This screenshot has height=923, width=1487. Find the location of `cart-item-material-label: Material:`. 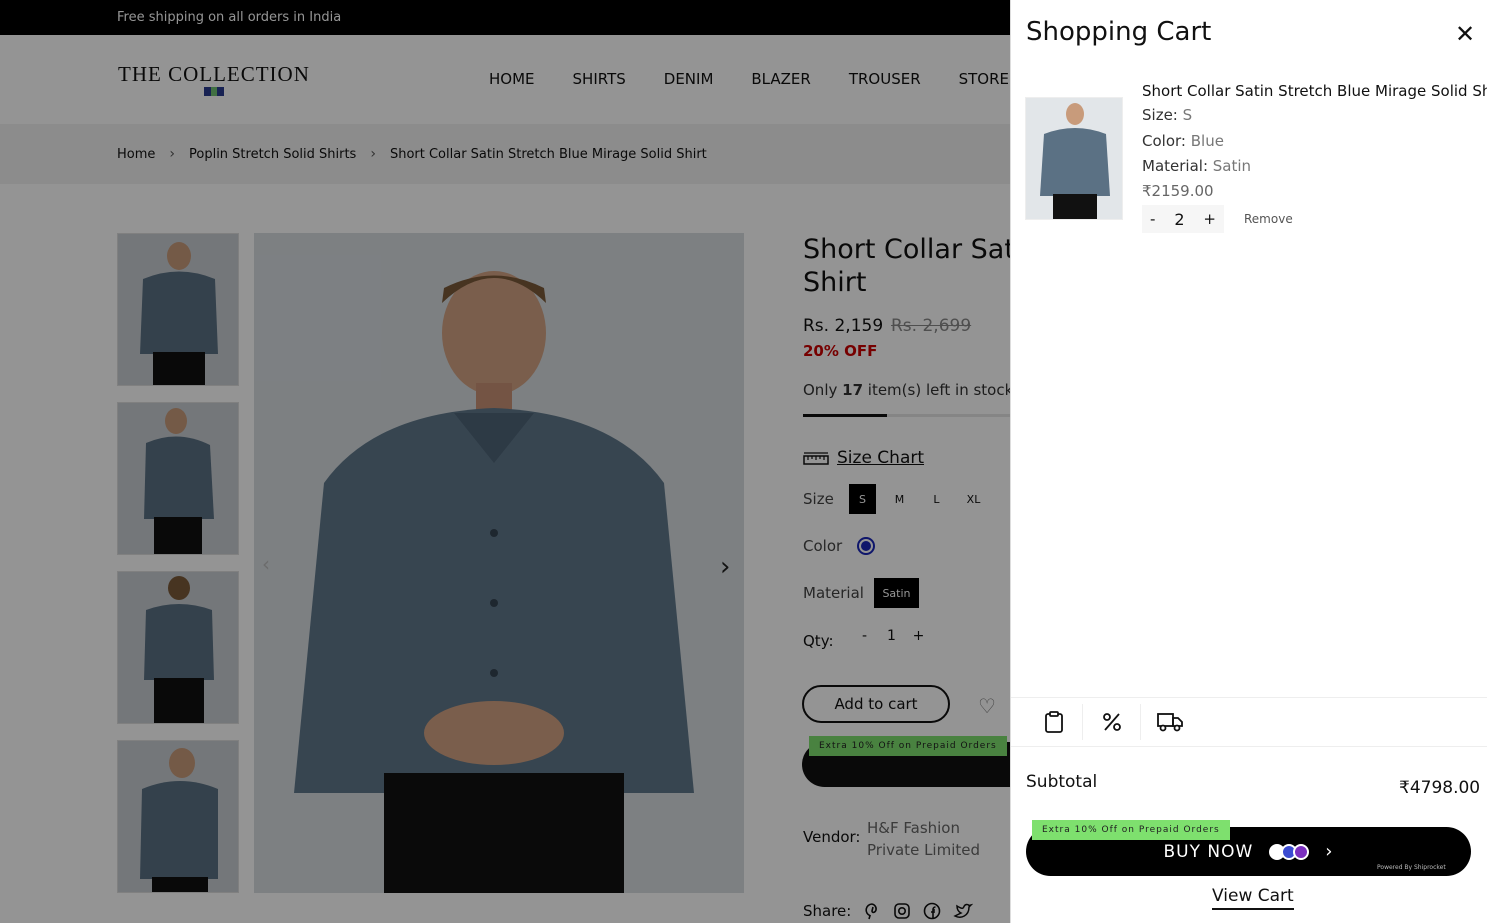

cart-item-material-label: Material: is located at coordinates (1175, 166).